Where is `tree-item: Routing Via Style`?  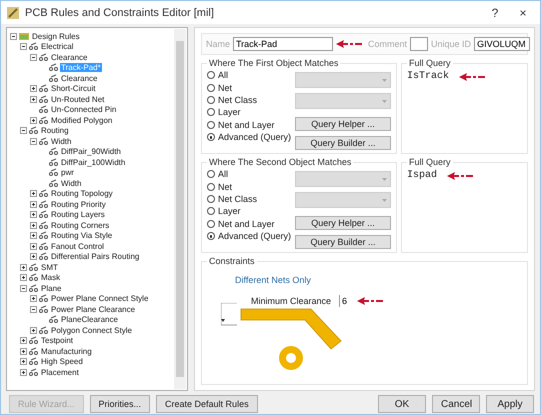
tree-item: Routing Via Style is located at coordinates (82, 235).